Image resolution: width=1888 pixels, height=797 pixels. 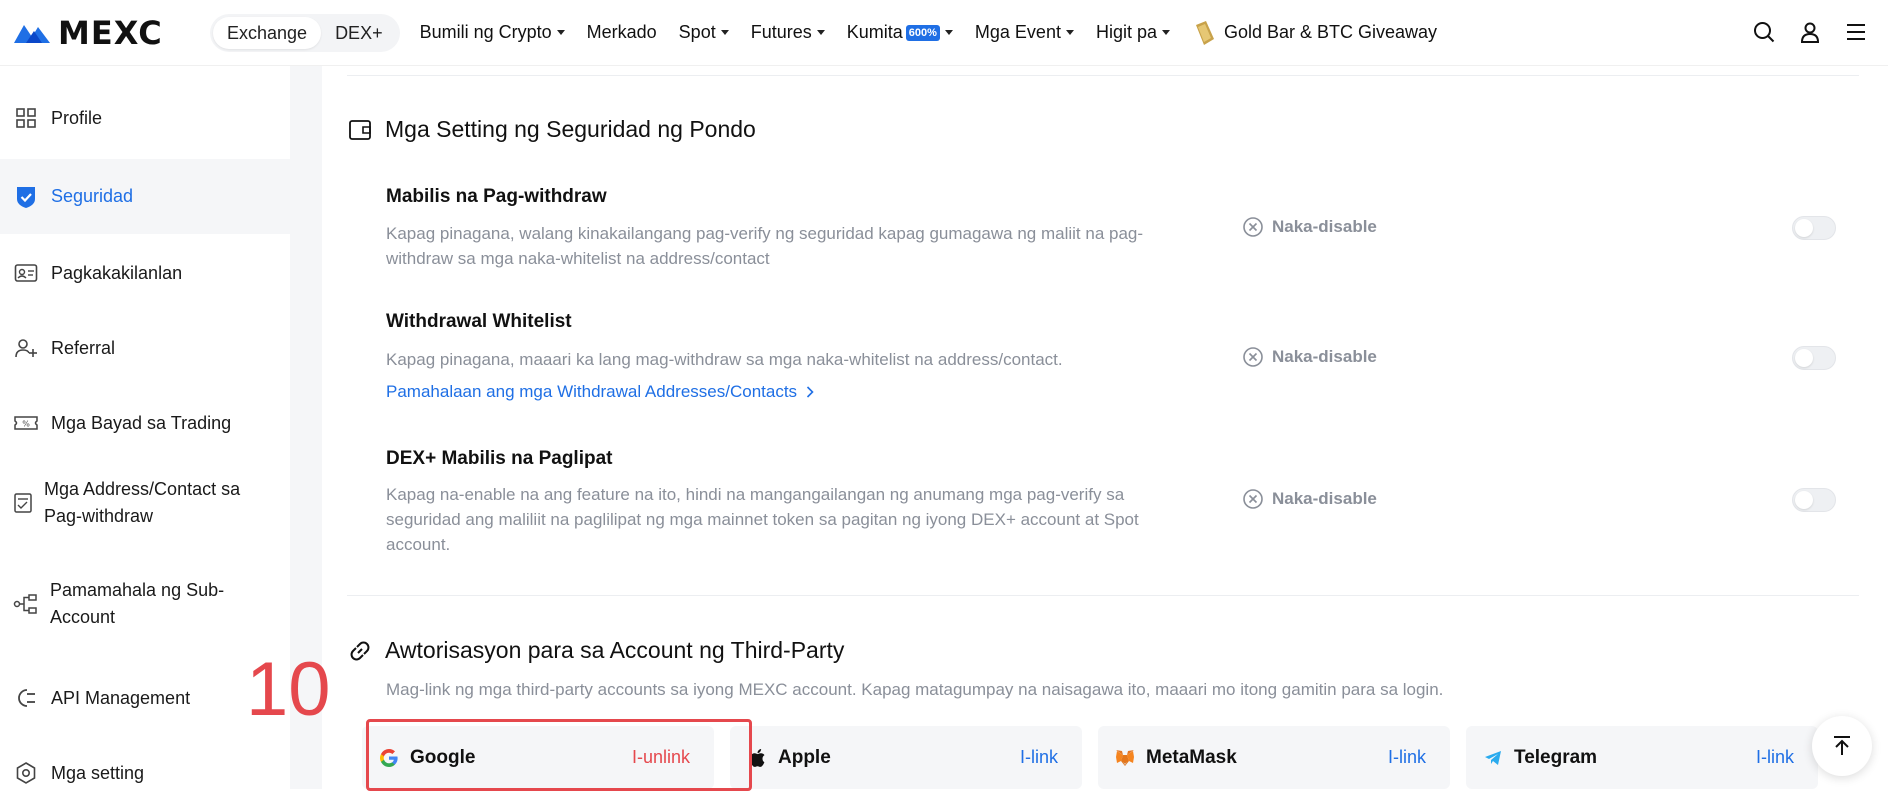 I want to click on sidebar-item-label: Profile, so click(x=77, y=117).